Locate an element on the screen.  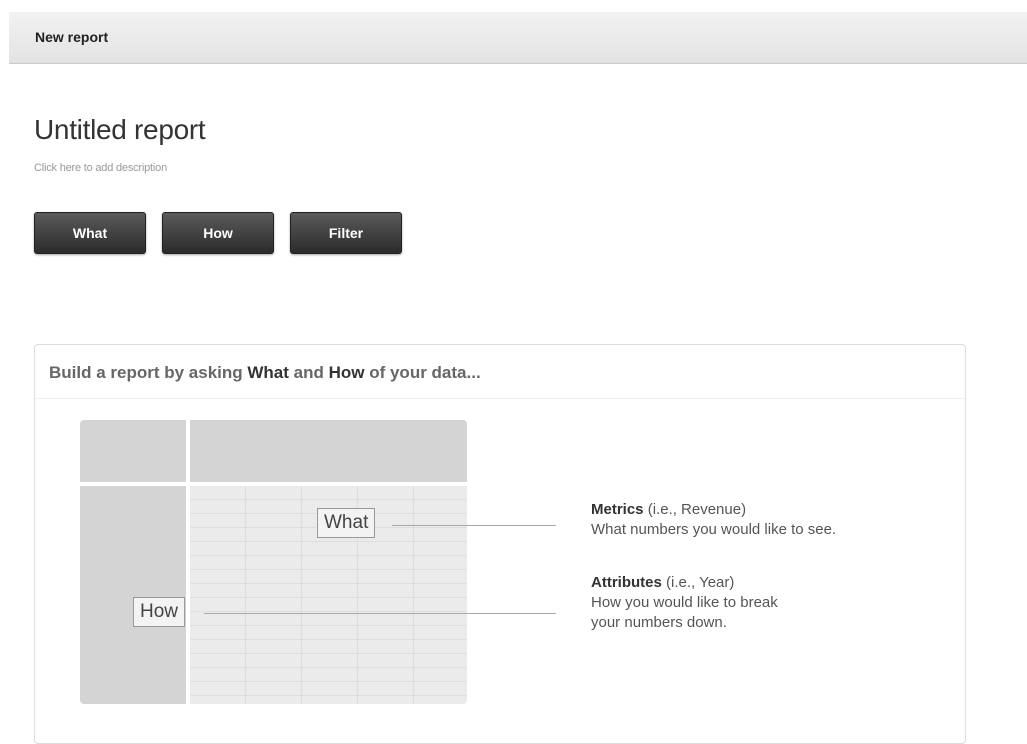
how-connector-line is located at coordinates (380, 613).